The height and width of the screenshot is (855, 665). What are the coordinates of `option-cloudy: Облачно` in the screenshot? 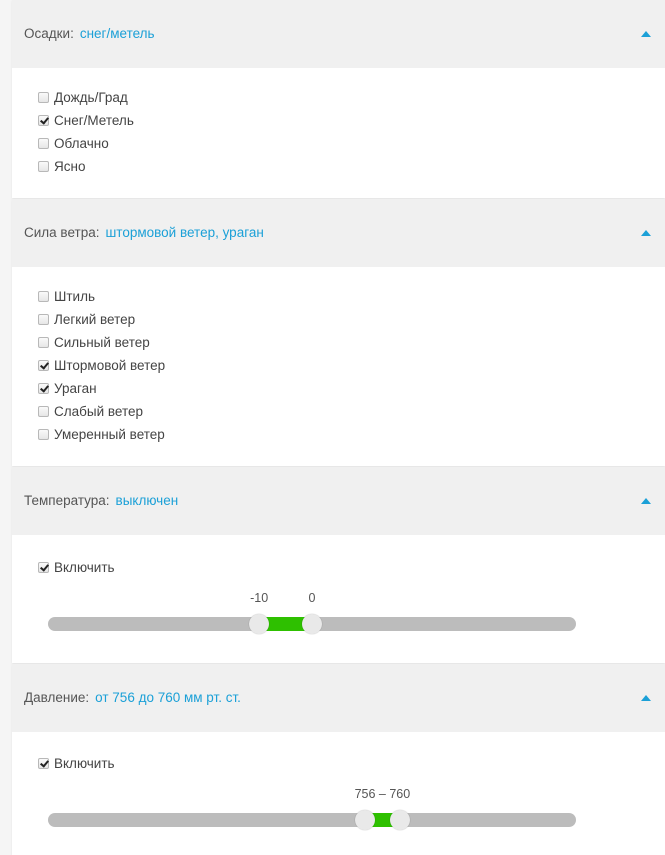 It's located at (73, 143).